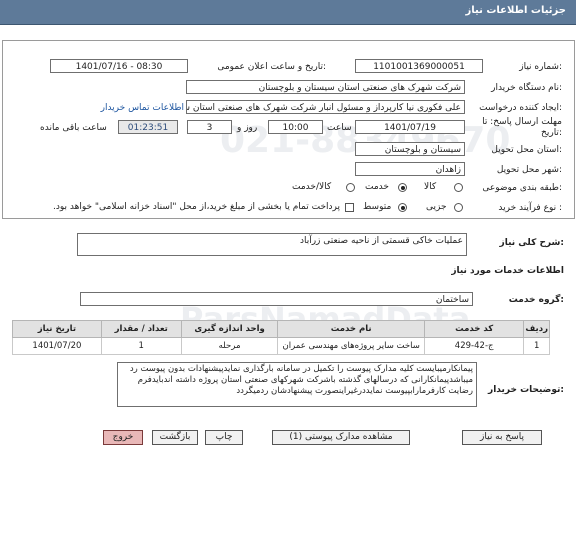 This screenshot has height=557, width=576. Describe the element at coordinates (458, 187) in the screenshot. I see `category-goods-radio` at that location.